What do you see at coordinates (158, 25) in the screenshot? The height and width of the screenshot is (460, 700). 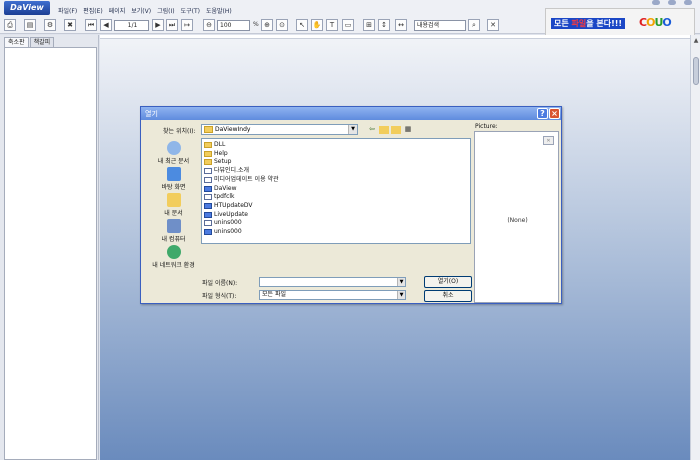 I see `next-page-icon: ▶` at bounding box center [158, 25].